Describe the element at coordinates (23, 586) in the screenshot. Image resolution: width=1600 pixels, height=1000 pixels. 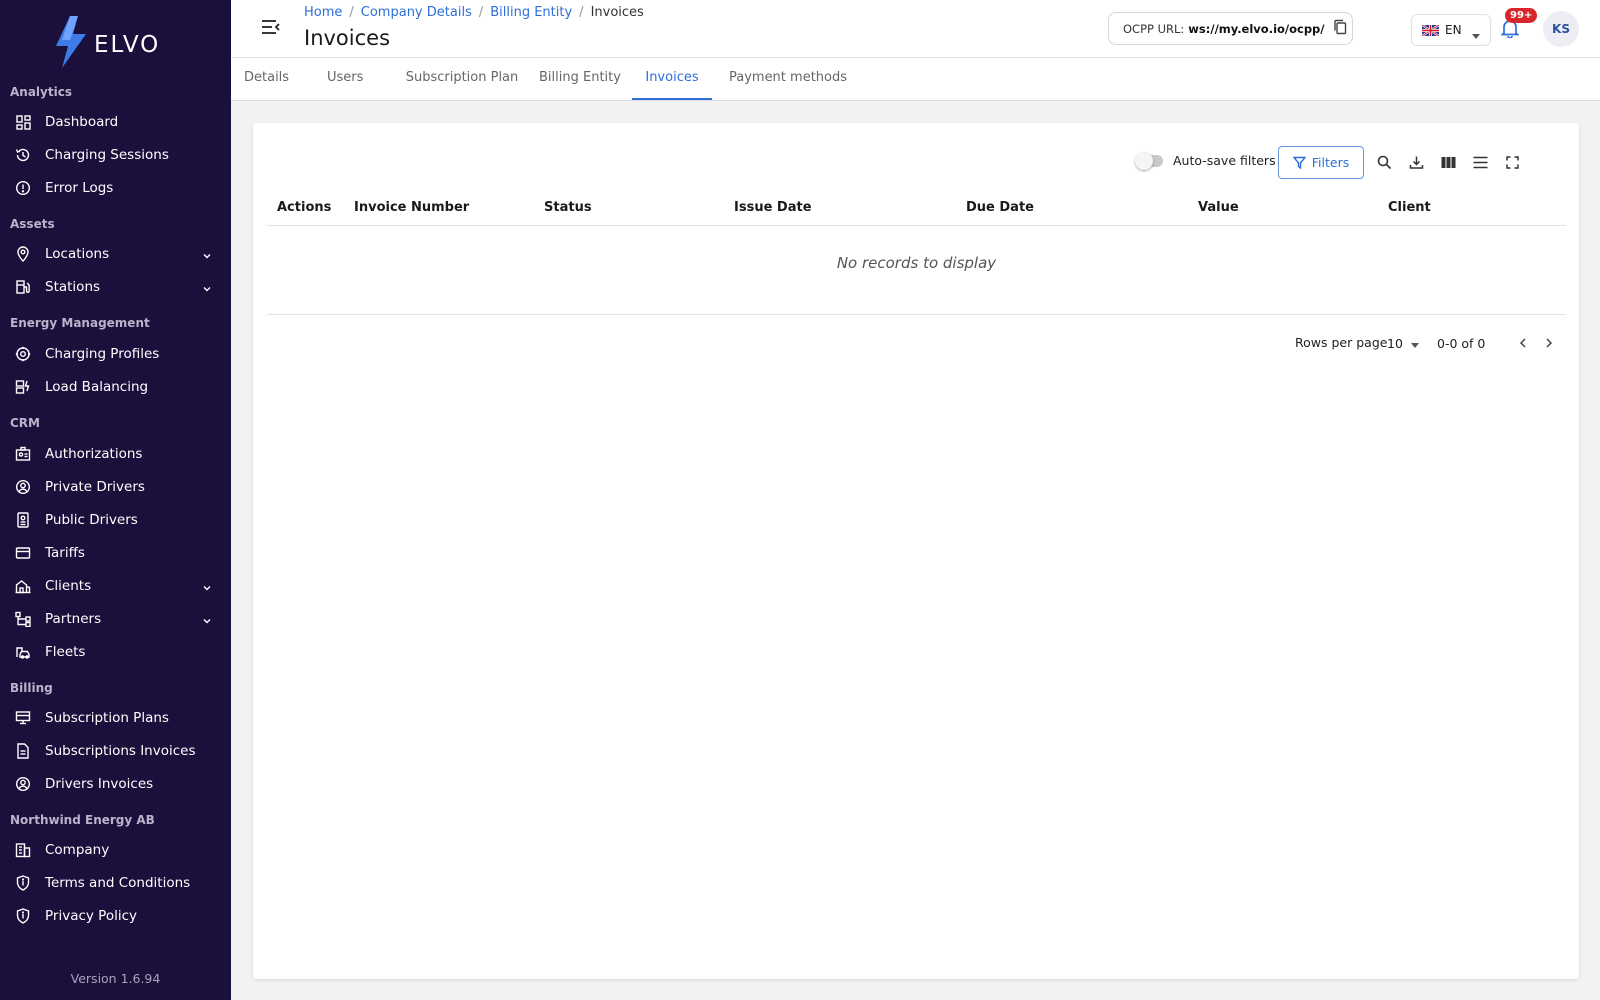
I see `building-icon` at that location.